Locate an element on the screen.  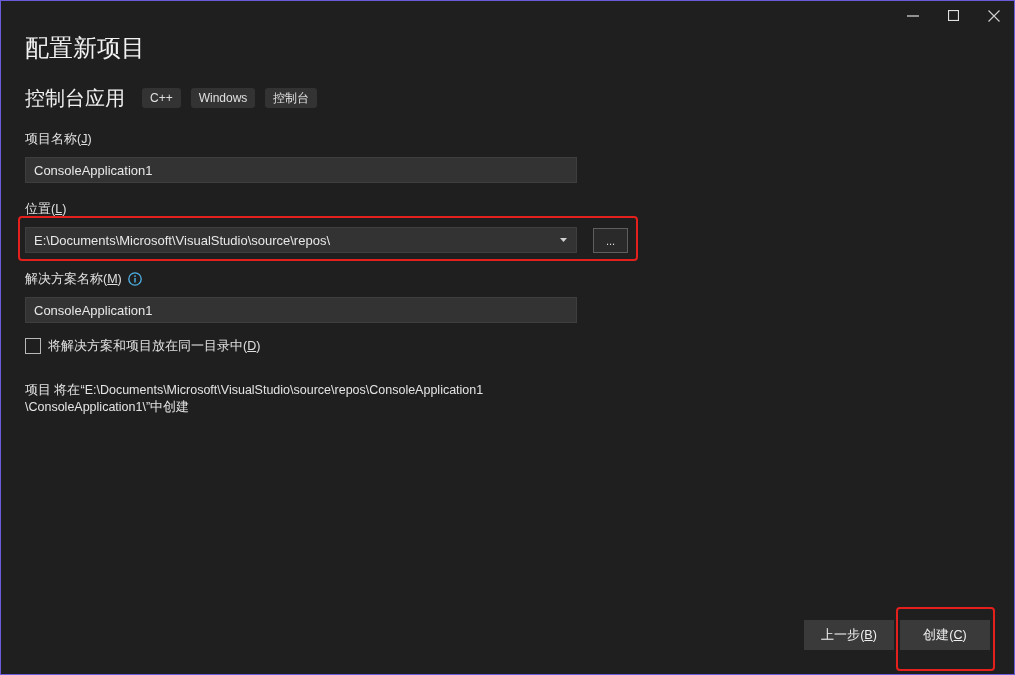
checkbox-label: 将解决方案和项目放在同一目录中(D) is located at coordinates (154, 346).